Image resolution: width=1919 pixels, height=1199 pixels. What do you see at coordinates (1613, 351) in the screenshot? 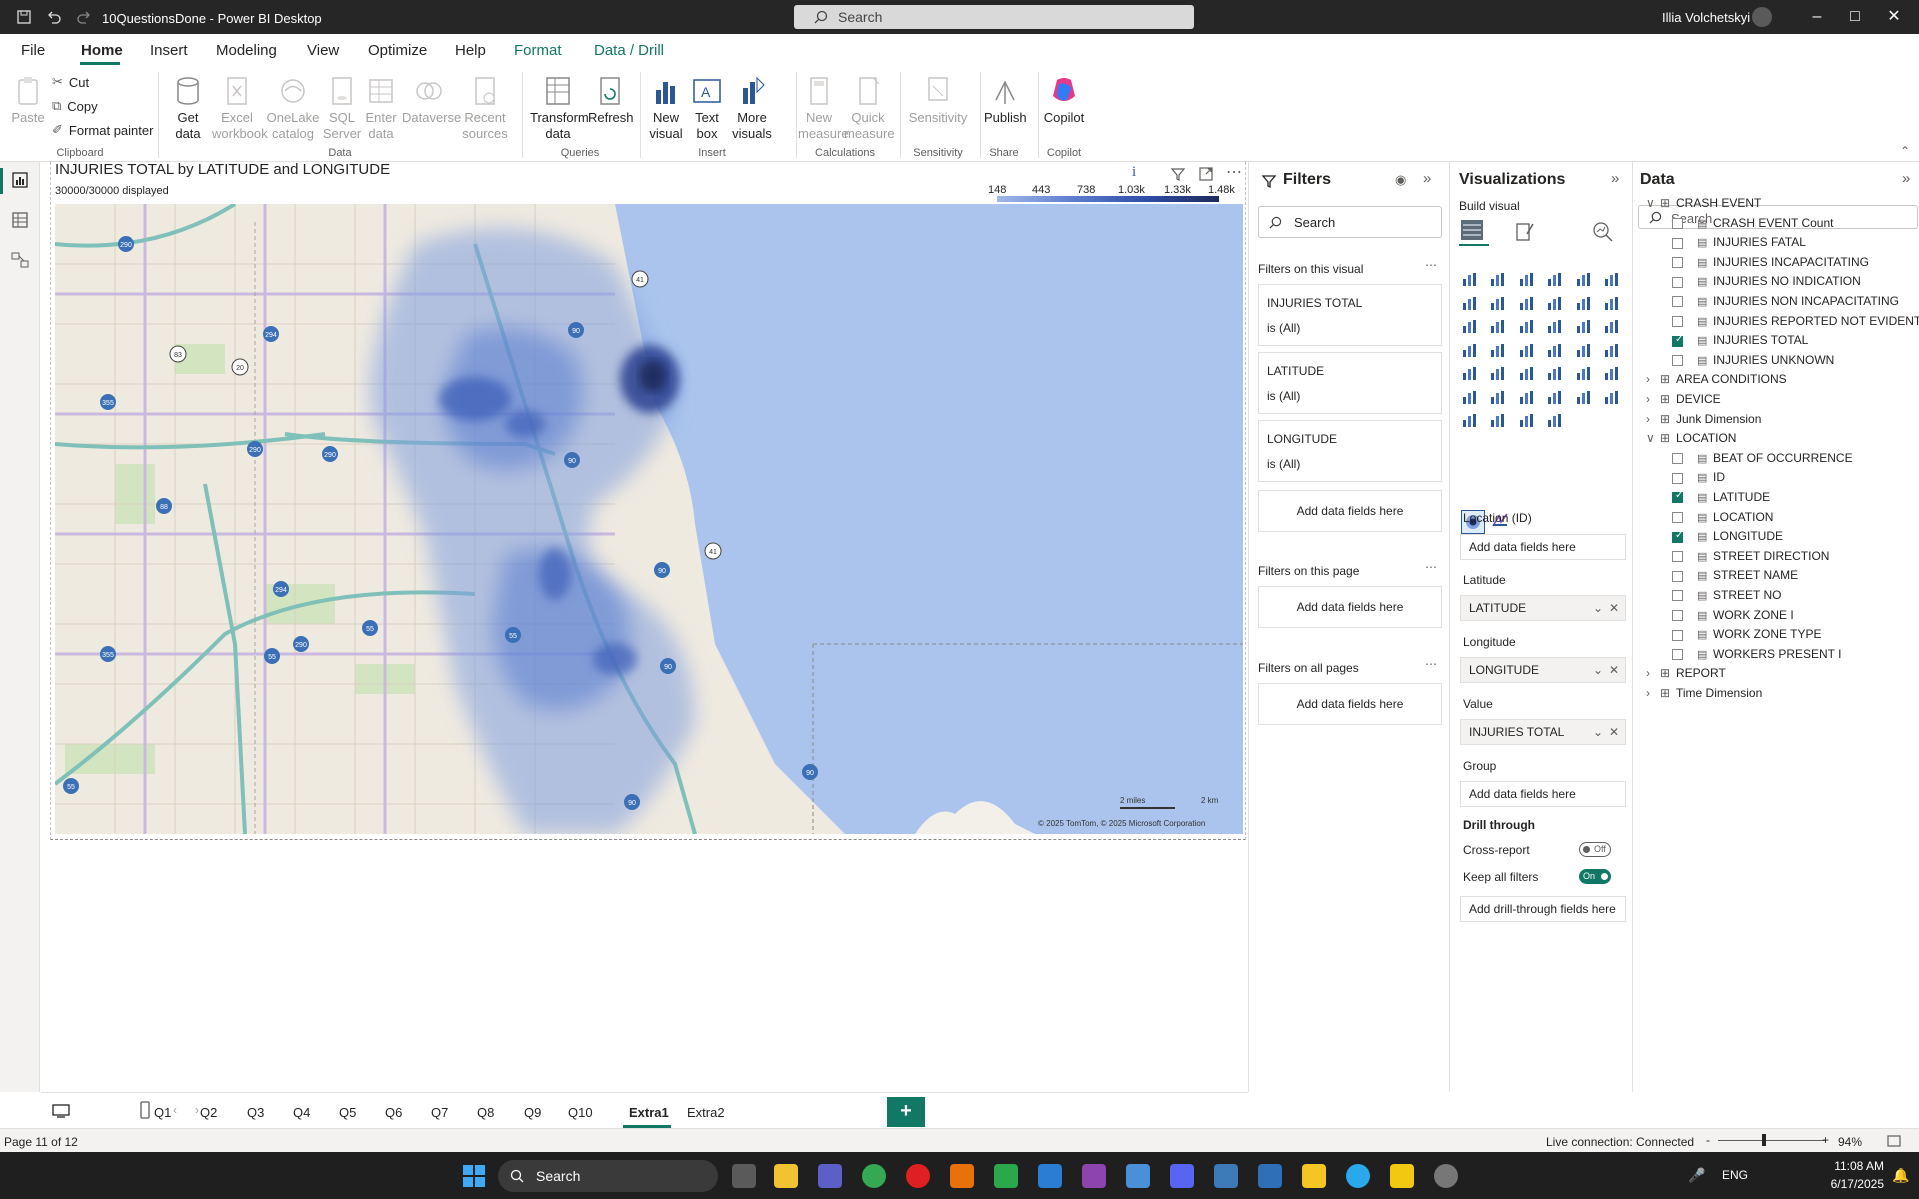
I see `card-icon` at bounding box center [1613, 351].